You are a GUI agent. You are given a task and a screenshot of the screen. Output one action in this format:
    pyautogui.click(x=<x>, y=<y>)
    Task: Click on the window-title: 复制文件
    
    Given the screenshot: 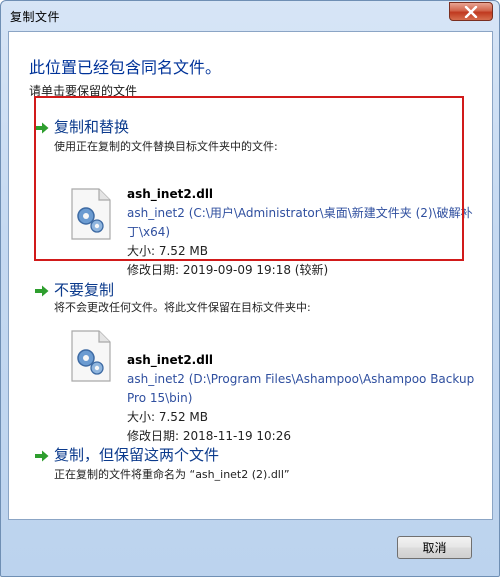 What is the action you would take?
    pyautogui.click(x=35, y=17)
    